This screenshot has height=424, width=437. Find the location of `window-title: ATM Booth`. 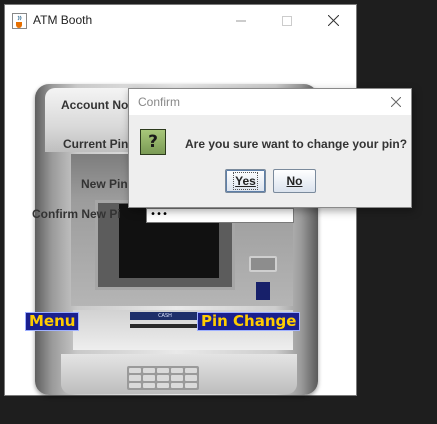

window-title: ATM Booth is located at coordinates (63, 20).